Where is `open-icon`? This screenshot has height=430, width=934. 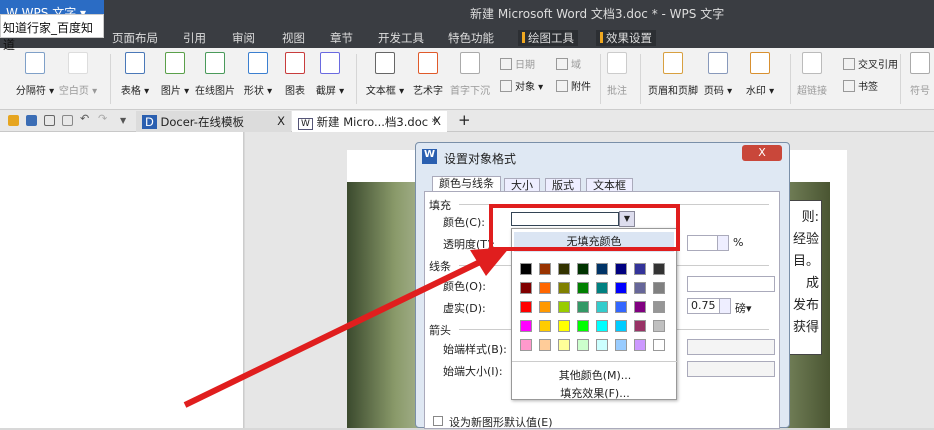
open-icon is located at coordinates (13, 120).